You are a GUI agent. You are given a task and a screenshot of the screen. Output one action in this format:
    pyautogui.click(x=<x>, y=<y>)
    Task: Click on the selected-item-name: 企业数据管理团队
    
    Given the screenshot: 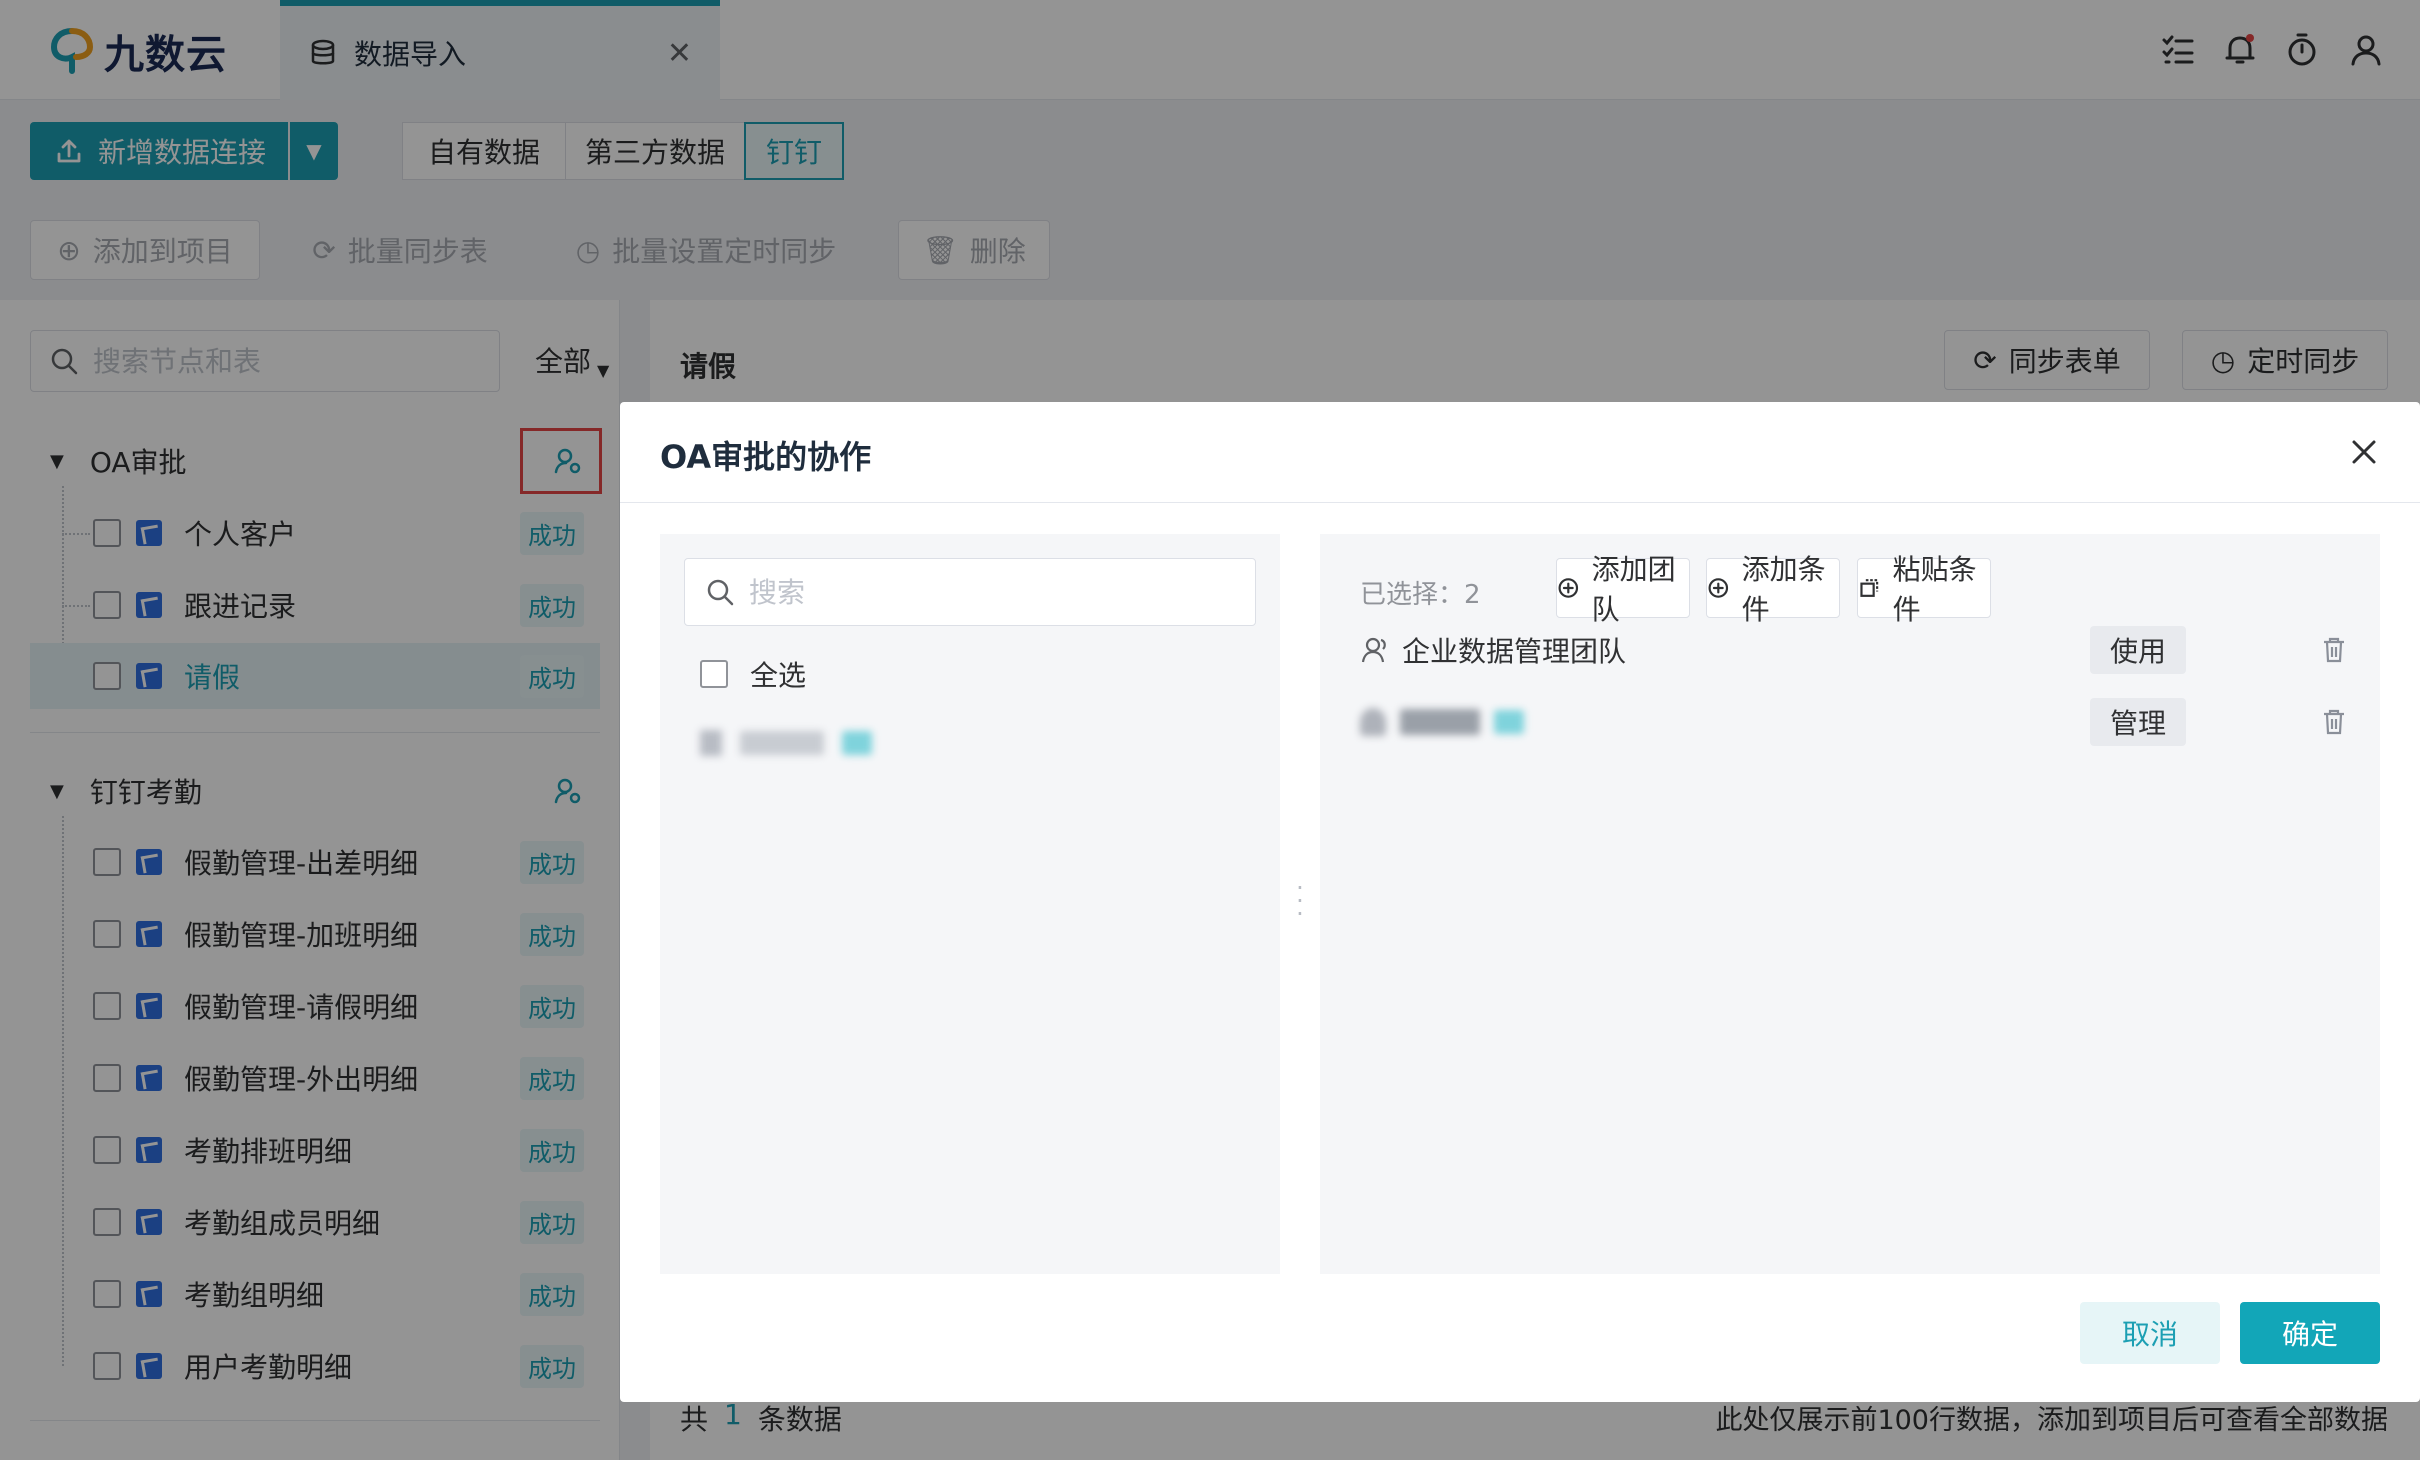 What is the action you would take?
    pyautogui.click(x=1514, y=651)
    